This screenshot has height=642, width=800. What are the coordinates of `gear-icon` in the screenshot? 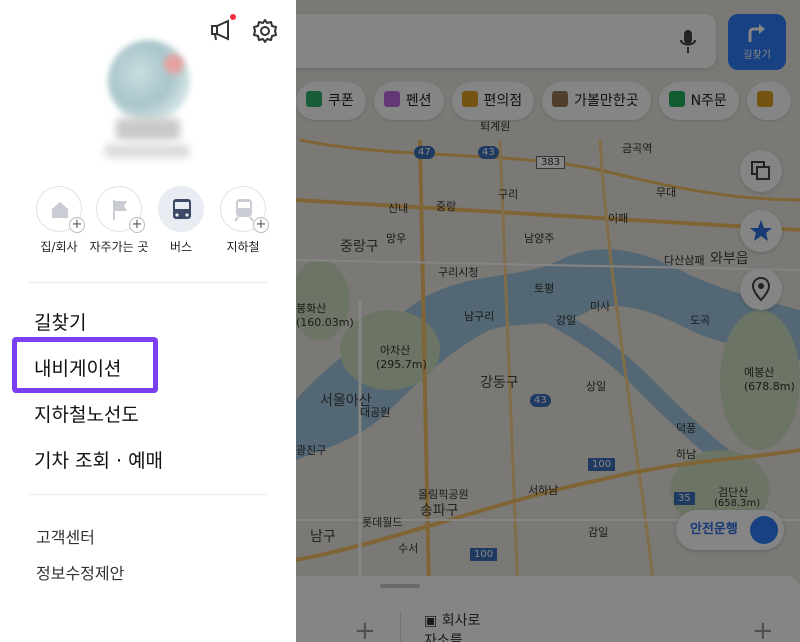 It's located at (265, 31).